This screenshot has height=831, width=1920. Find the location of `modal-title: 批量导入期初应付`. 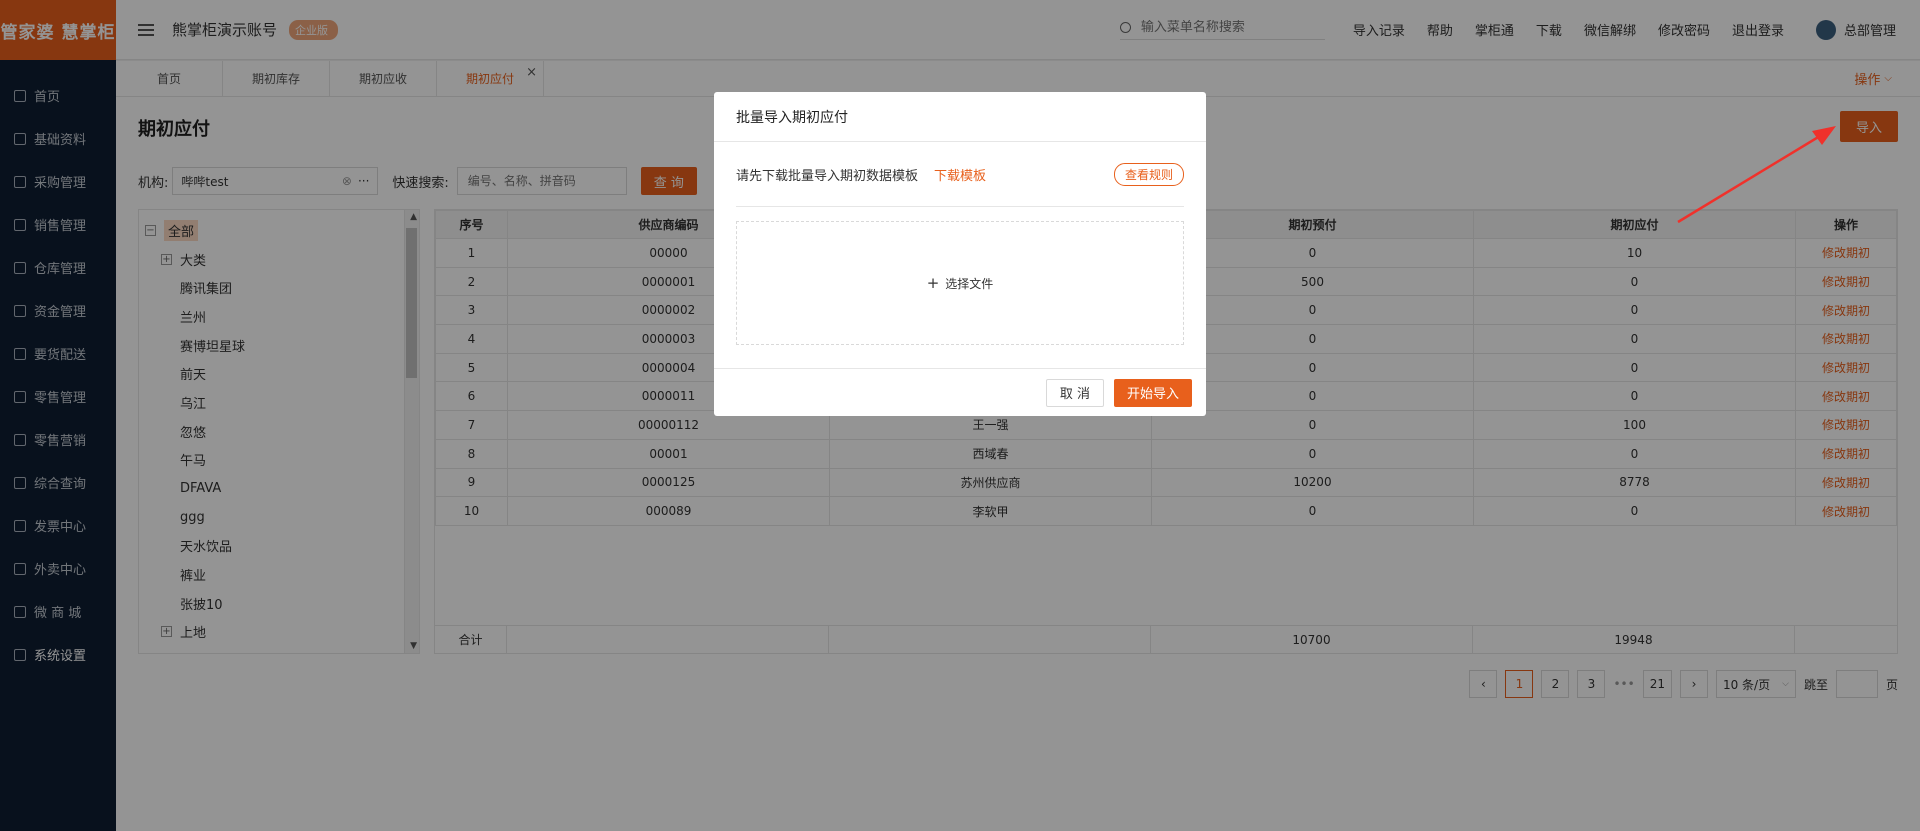

modal-title: 批量导入期初应付 is located at coordinates (960, 117).